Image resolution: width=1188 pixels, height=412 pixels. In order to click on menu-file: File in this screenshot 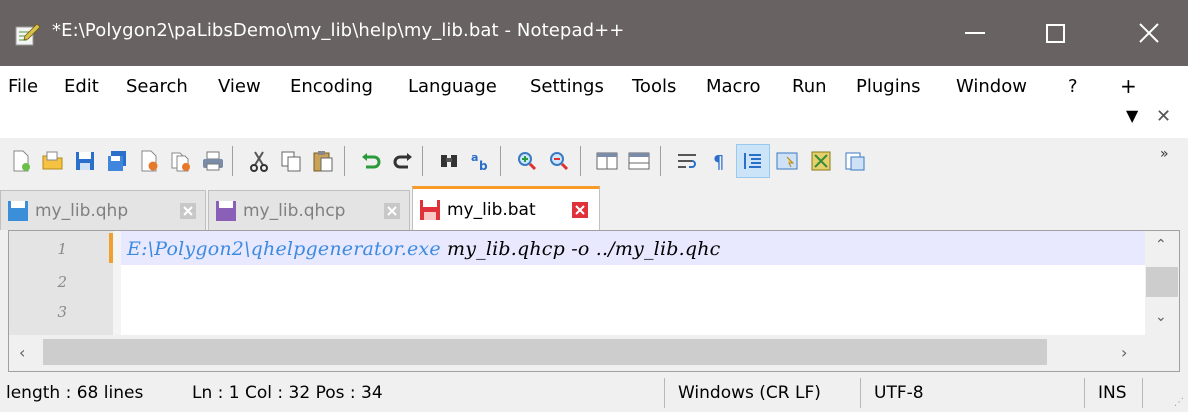, I will do `click(23, 86)`.